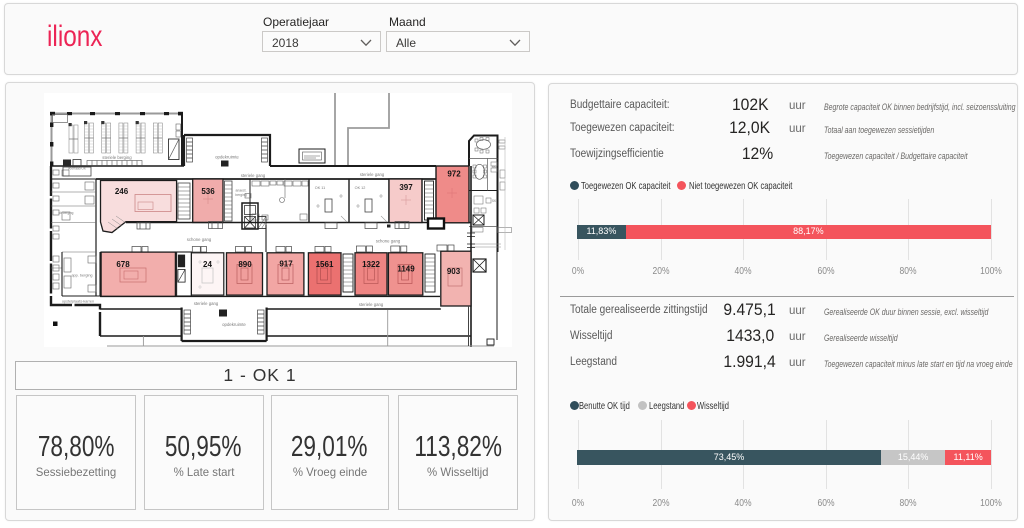  Describe the element at coordinates (454, 271) in the screenshot. I see `svg-text: 903` at that location.